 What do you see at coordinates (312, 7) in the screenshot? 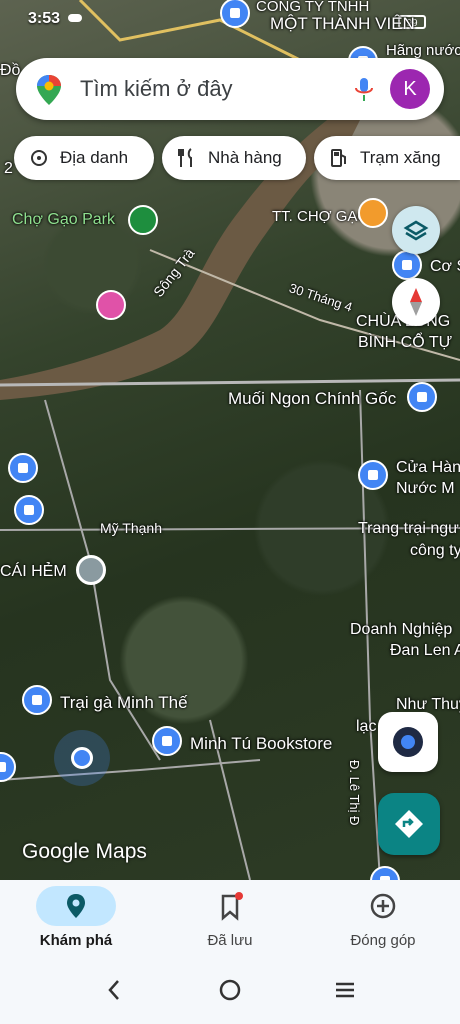
I see `map-label: CÔNG TY TNHH` at bounding box center [312, 7].